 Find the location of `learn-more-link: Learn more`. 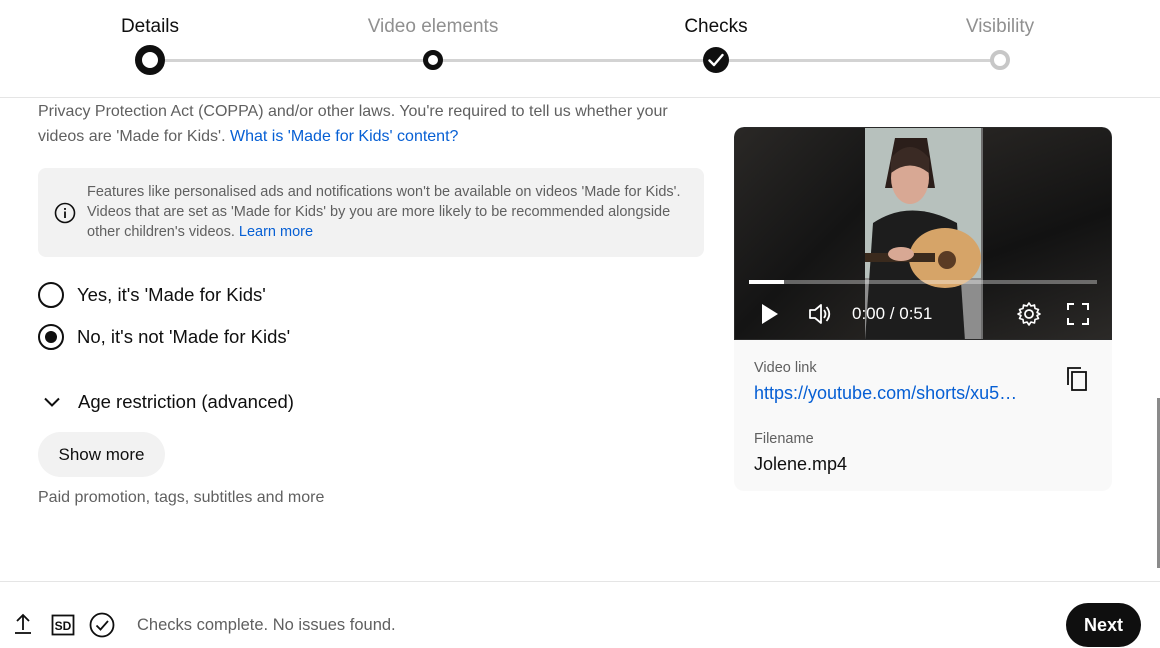

learn-more-link: Learn more is located at coordinates (276, 232).